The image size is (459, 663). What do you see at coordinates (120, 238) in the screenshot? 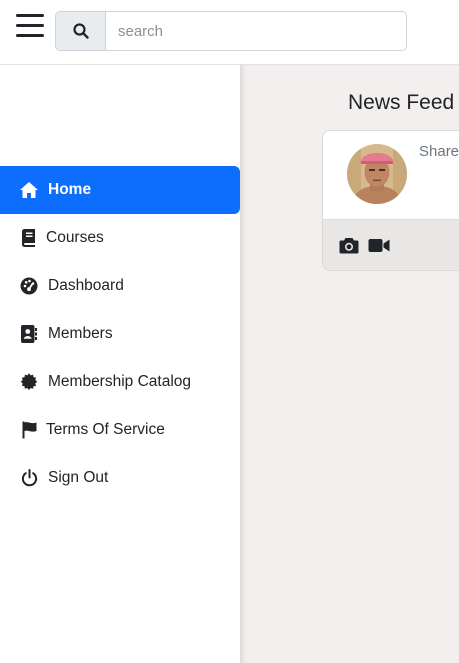
I see `sidebar-item-courses: Courses` at bounding box center [120, 238].